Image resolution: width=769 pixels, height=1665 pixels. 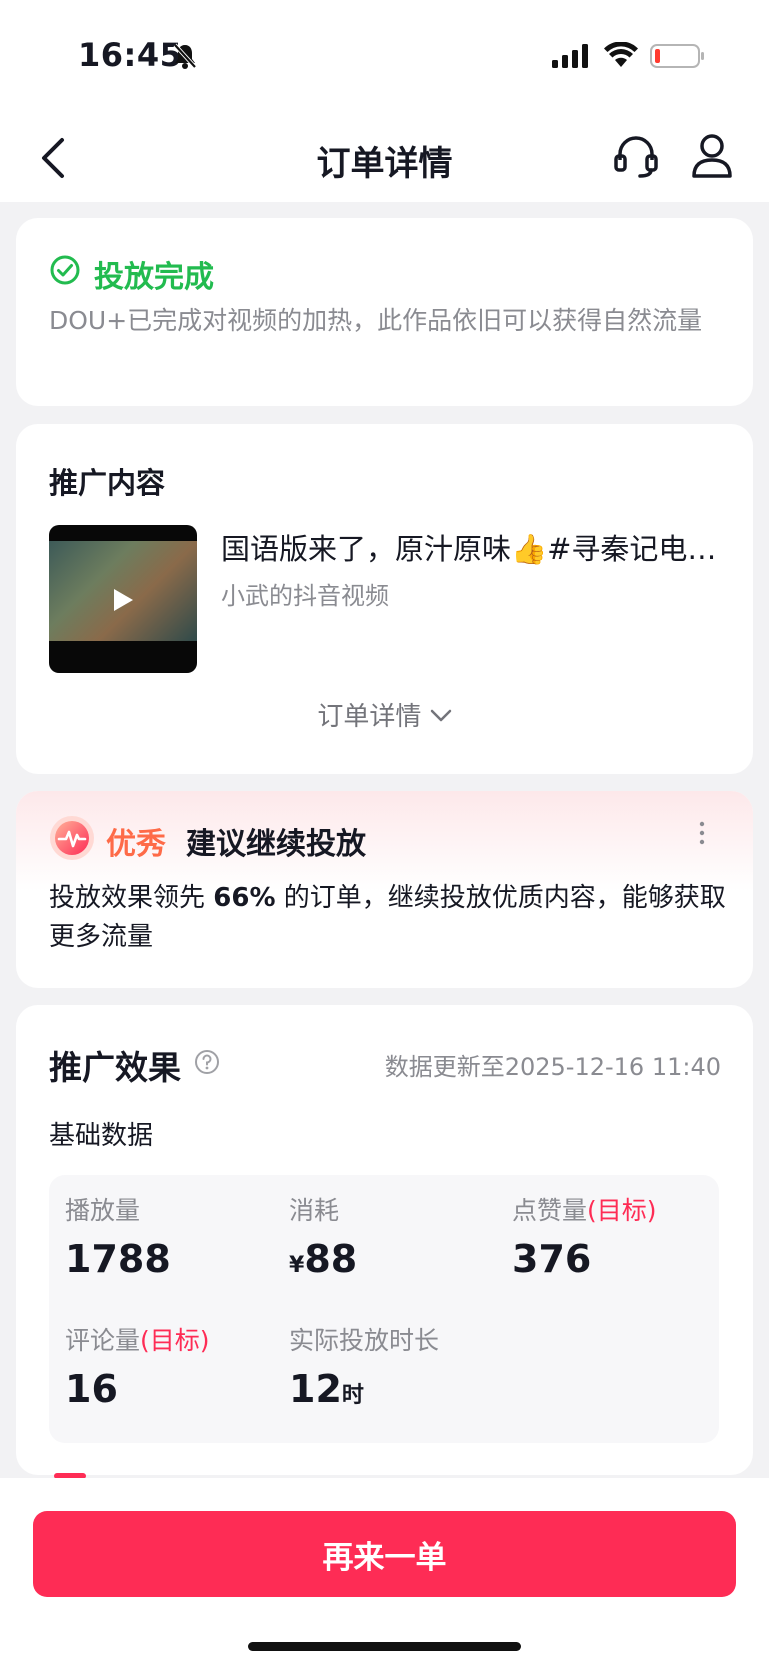 I want to click on video-author: 小武的抖音视频, so click(x=305, y=596).